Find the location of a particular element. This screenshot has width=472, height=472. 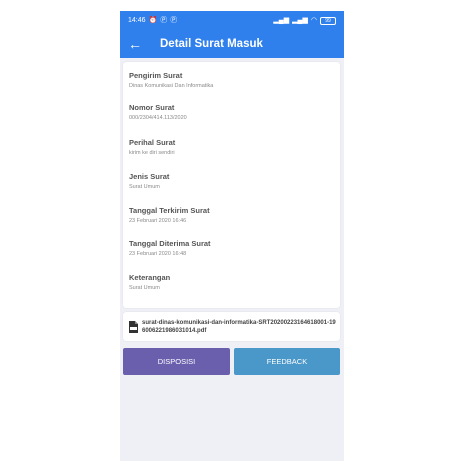

status-bar: 14:46 ⏰ Ⓟ Ⓟ ▂▄▆ ▂▄▆ ◠ 99 is located at coordinates (232, 20).